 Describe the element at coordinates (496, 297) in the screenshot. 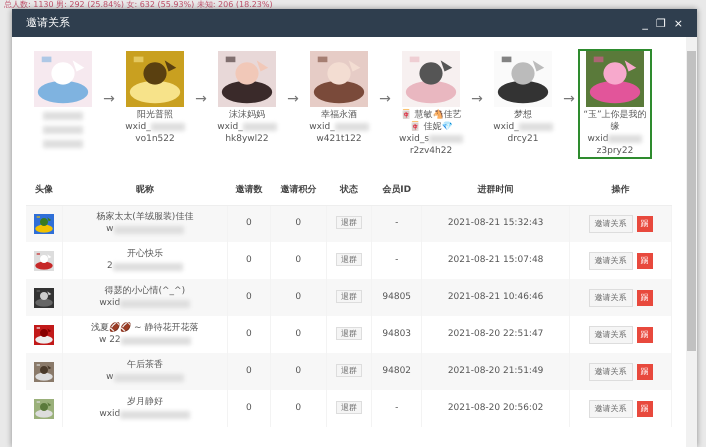

I see `join-time: 2021-08-21 10:46:46` at that location.